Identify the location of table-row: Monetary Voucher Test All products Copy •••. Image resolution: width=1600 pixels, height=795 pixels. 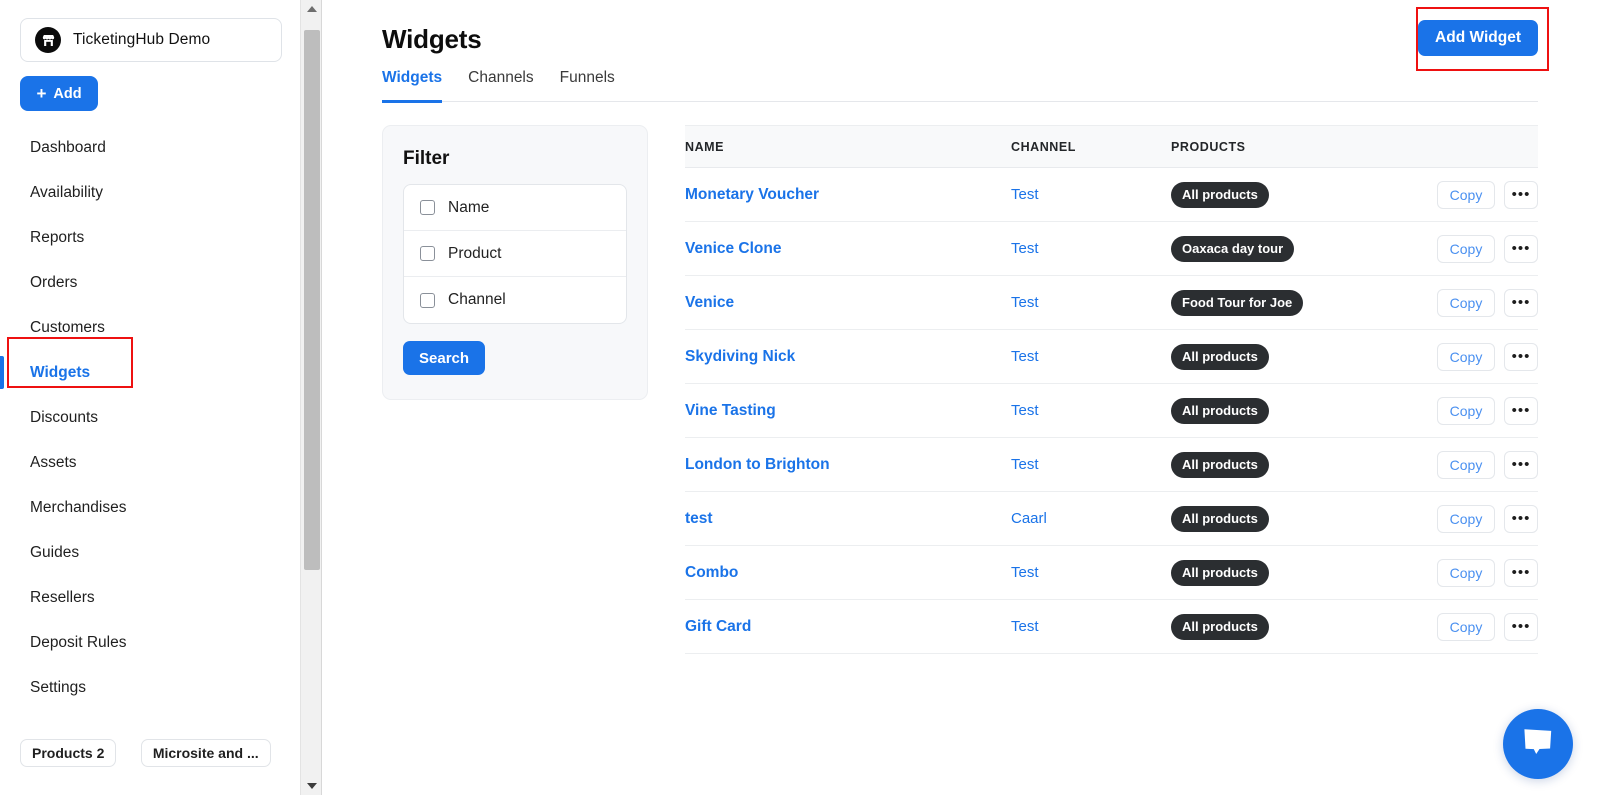
(1111, 194).